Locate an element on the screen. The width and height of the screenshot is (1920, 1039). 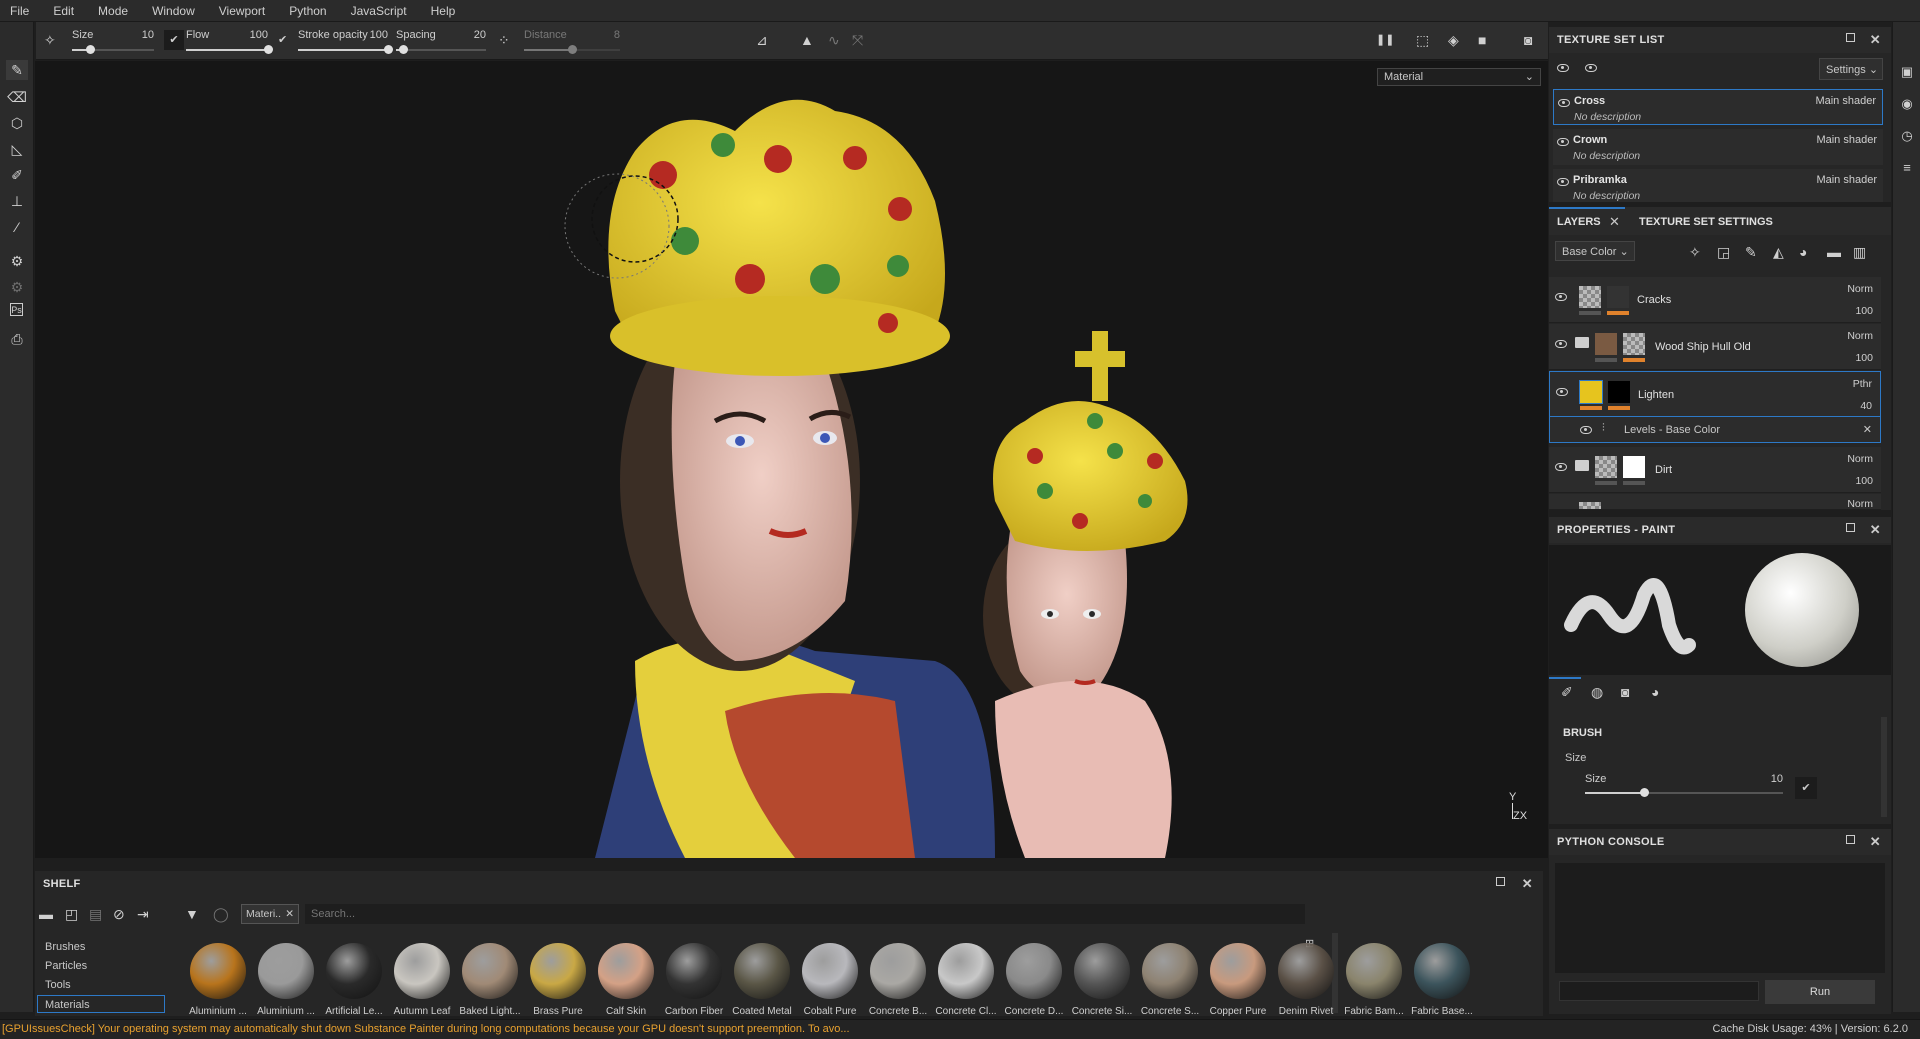
add-fill-layer-icon: ◭ is located at coordinates (1778, 252).